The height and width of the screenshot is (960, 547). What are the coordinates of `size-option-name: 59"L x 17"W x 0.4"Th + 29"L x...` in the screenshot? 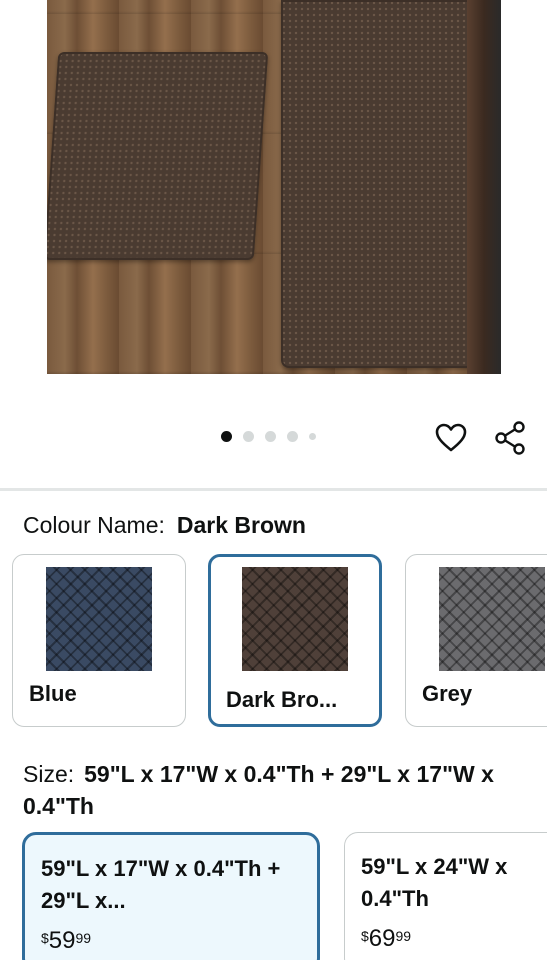 It's located at (161, 884).